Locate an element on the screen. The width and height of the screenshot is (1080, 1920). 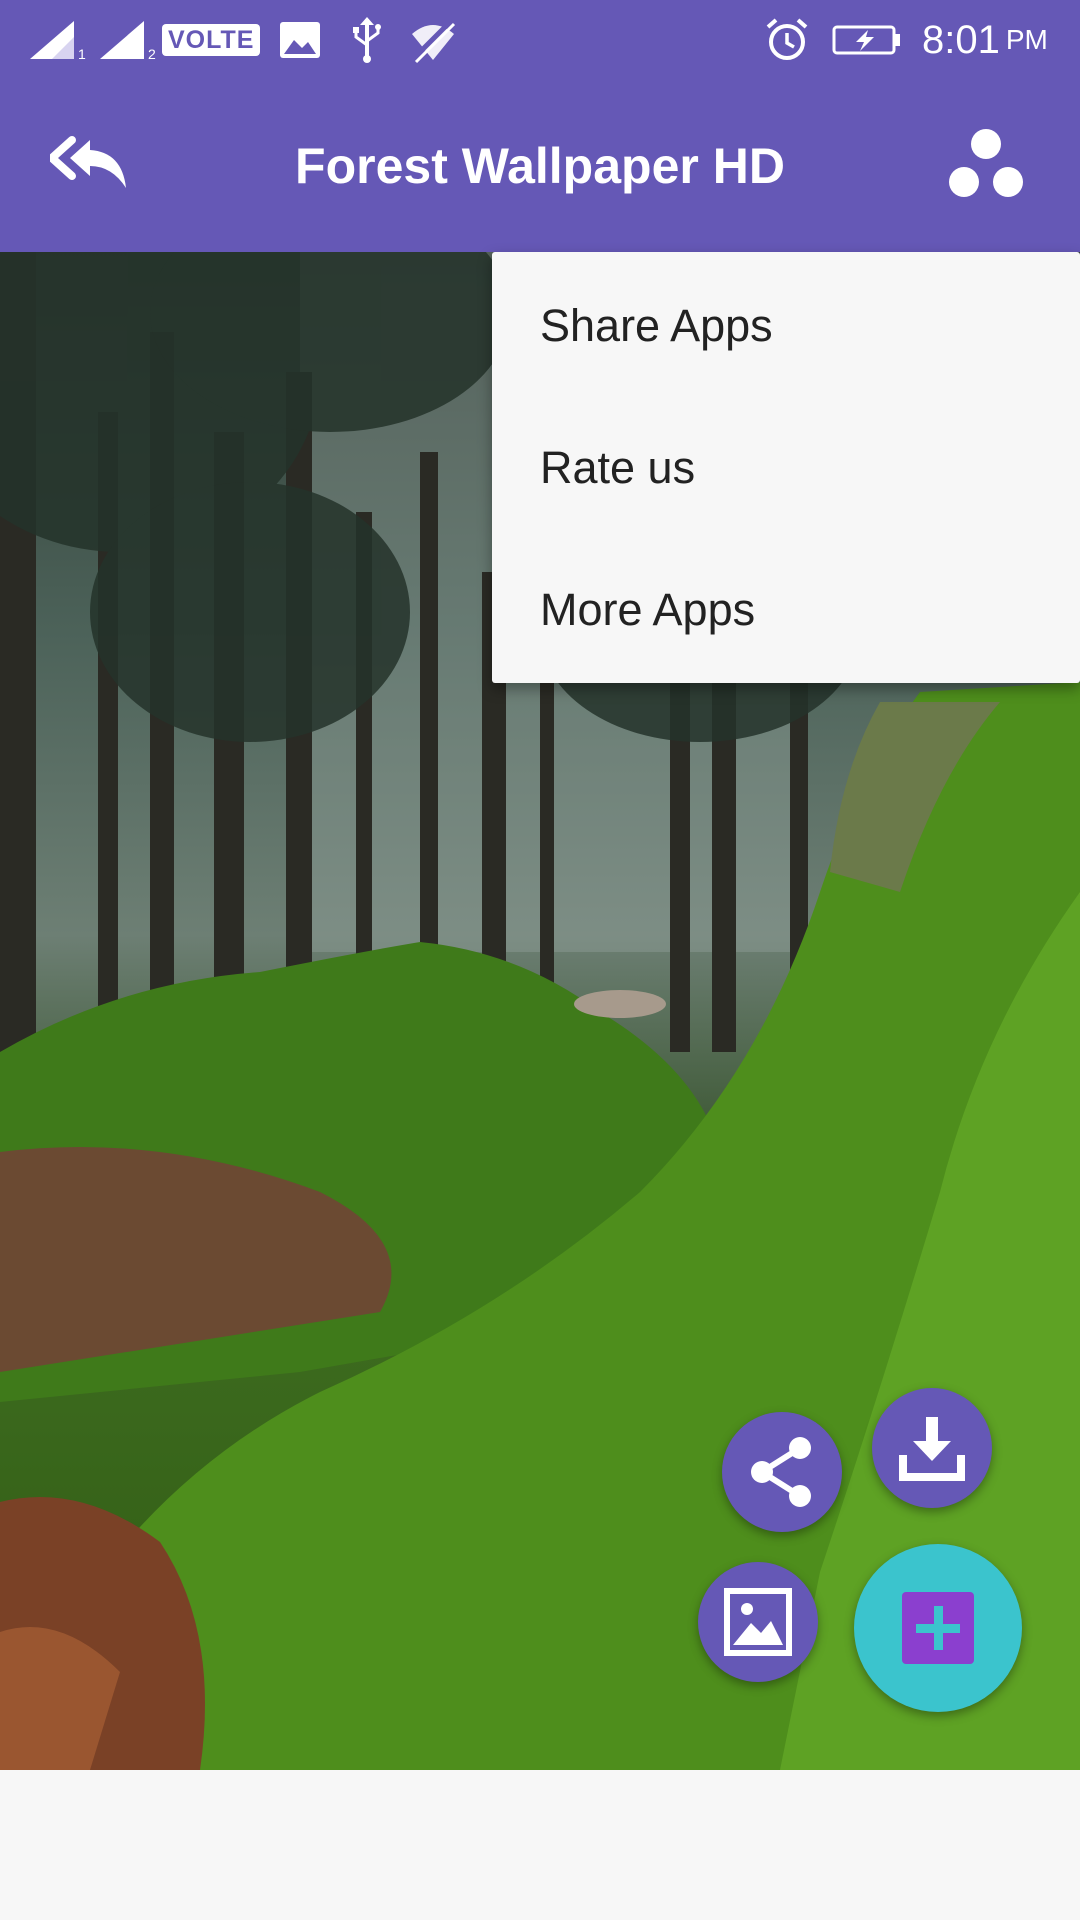
volte-badge: VOLTE is located at coordinates (211, 40).